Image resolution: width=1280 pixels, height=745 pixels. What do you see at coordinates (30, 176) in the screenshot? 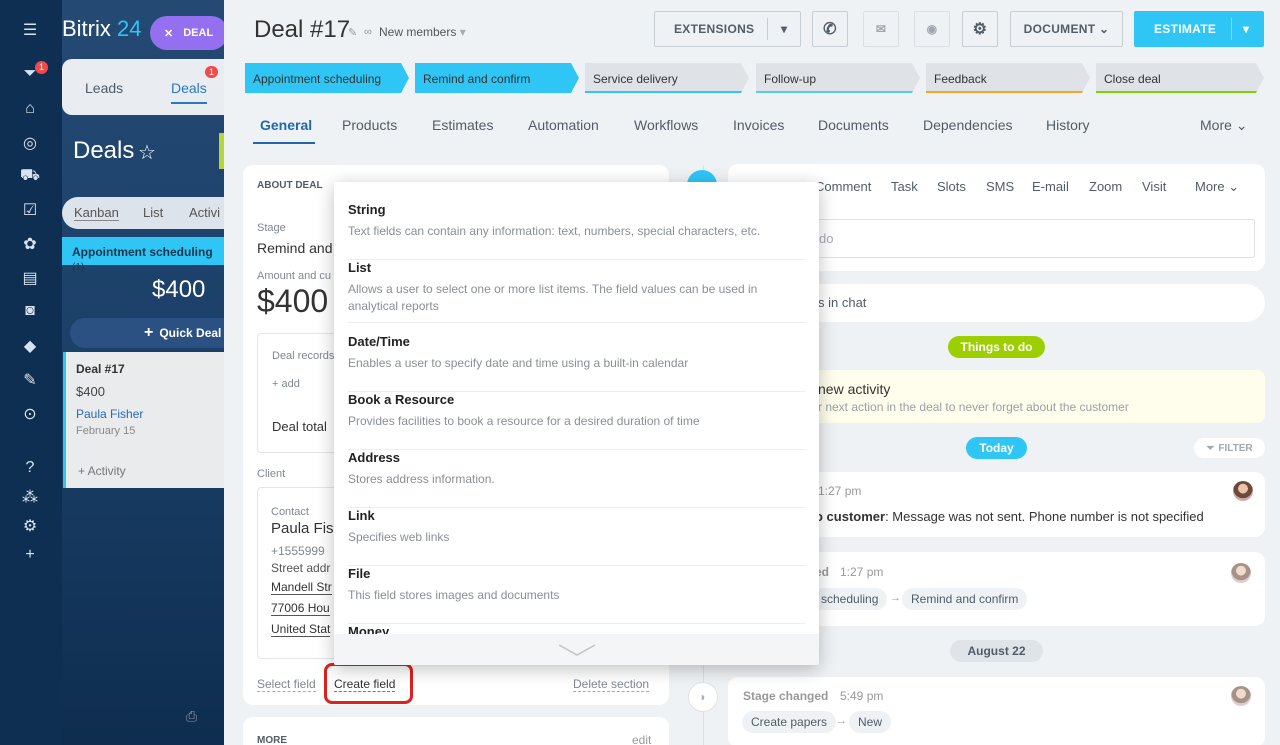
I see `cart-icon: ⛟` at bounding box center [30, 176].